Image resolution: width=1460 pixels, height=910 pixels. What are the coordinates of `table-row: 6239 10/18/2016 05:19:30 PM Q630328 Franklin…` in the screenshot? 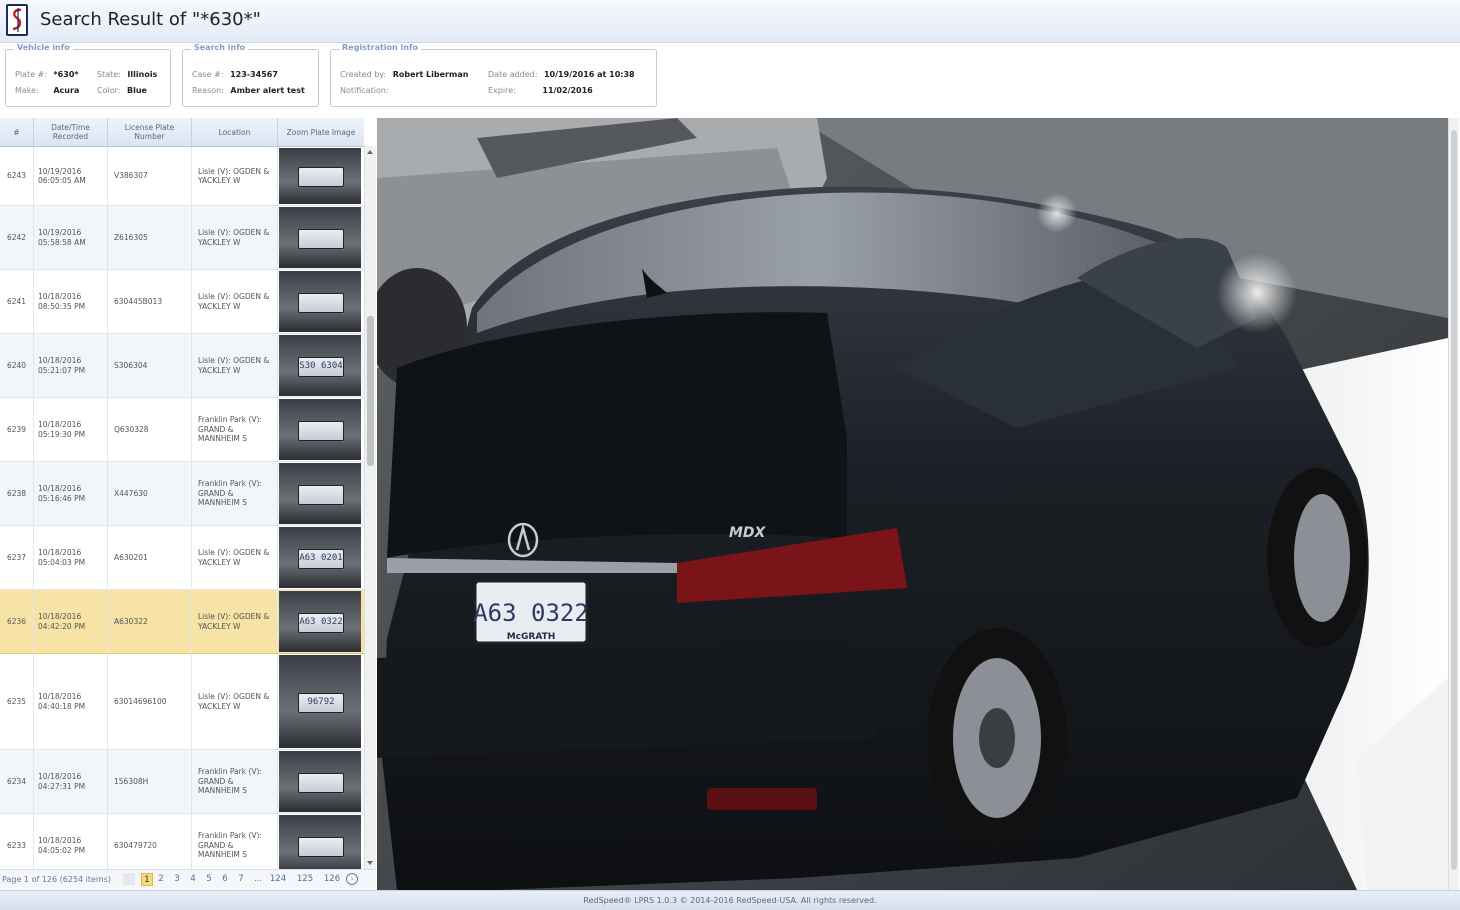 It's located at (182, 430).